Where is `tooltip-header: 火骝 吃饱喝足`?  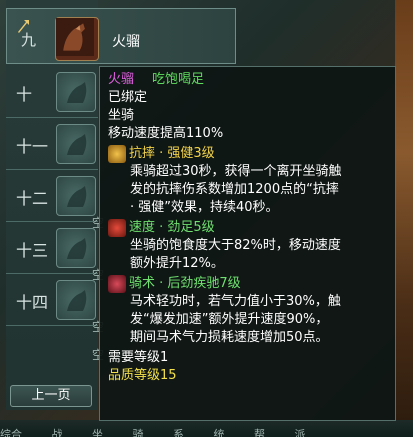 tooltip-header: 火骝 吃饱喝足 is located at coordinates (248, 80).